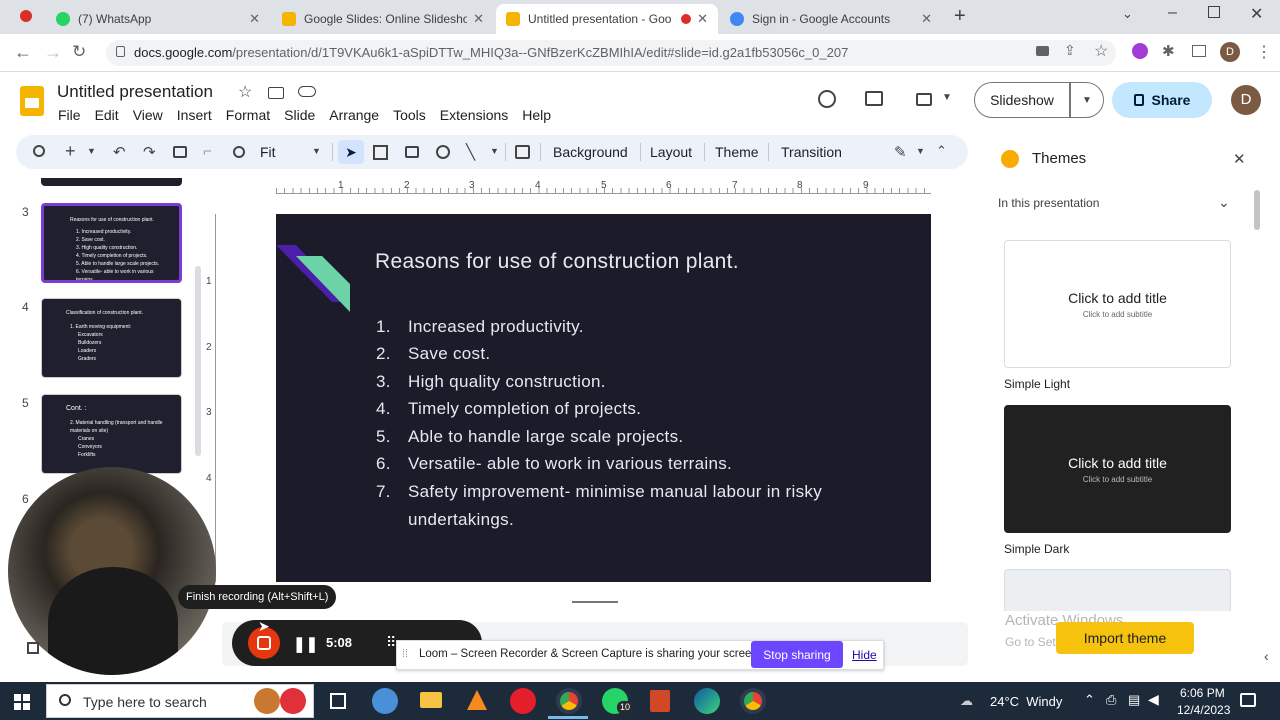 The image size is (1280, 720). I want to click on close-themes-icon: ✕, so click(1239, 159).